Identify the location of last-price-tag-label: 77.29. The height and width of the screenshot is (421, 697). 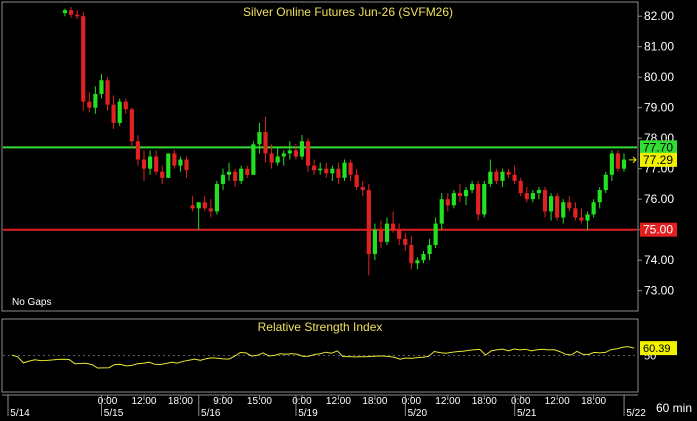
(658, 160).